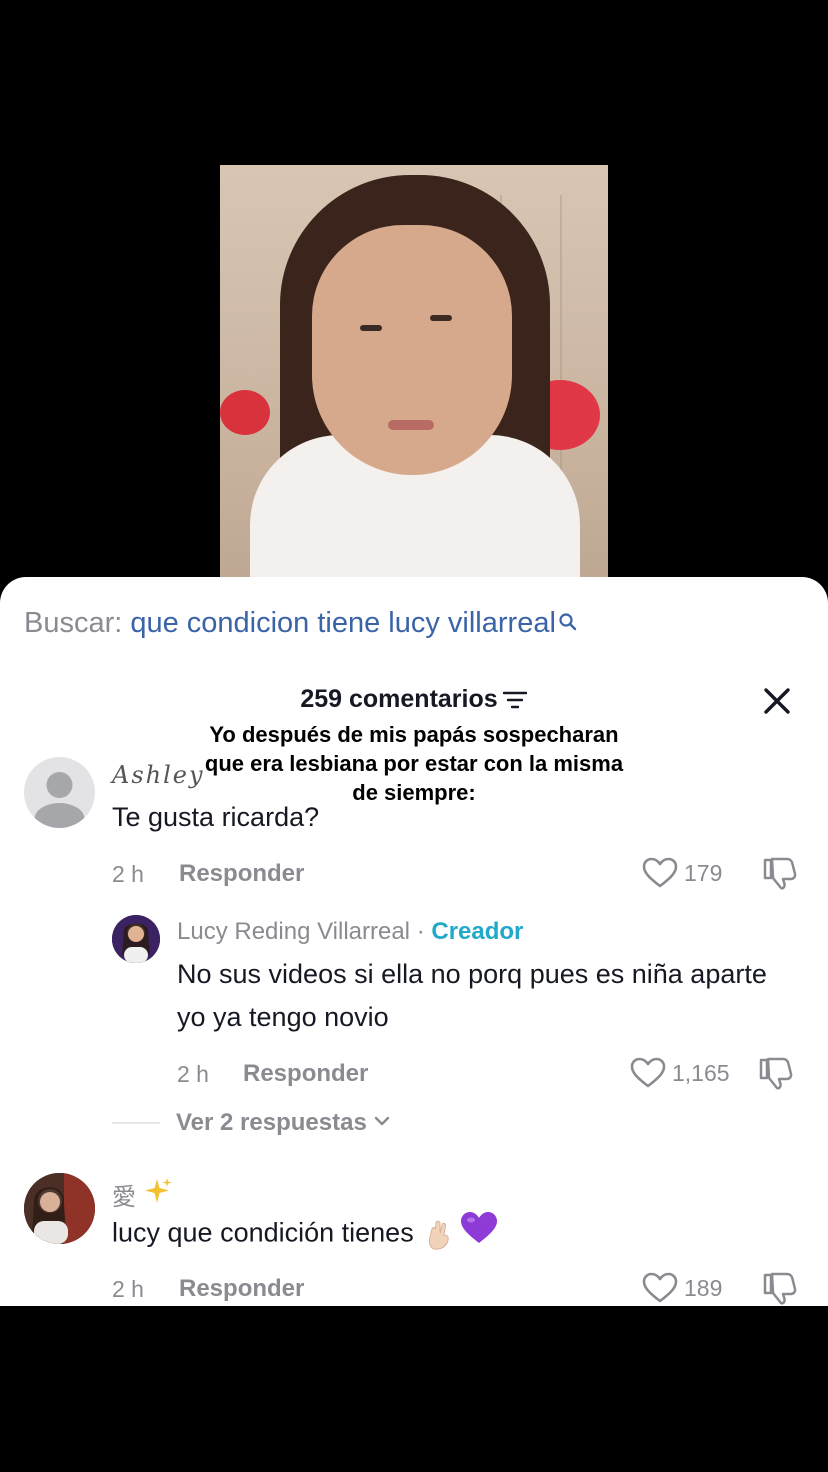 This screenshot has height=1472, width=828. What do you see at coordinates (479, 1234) in the screenshot?
I see `purple-heart-icon` at bounding box center [479, 1234].